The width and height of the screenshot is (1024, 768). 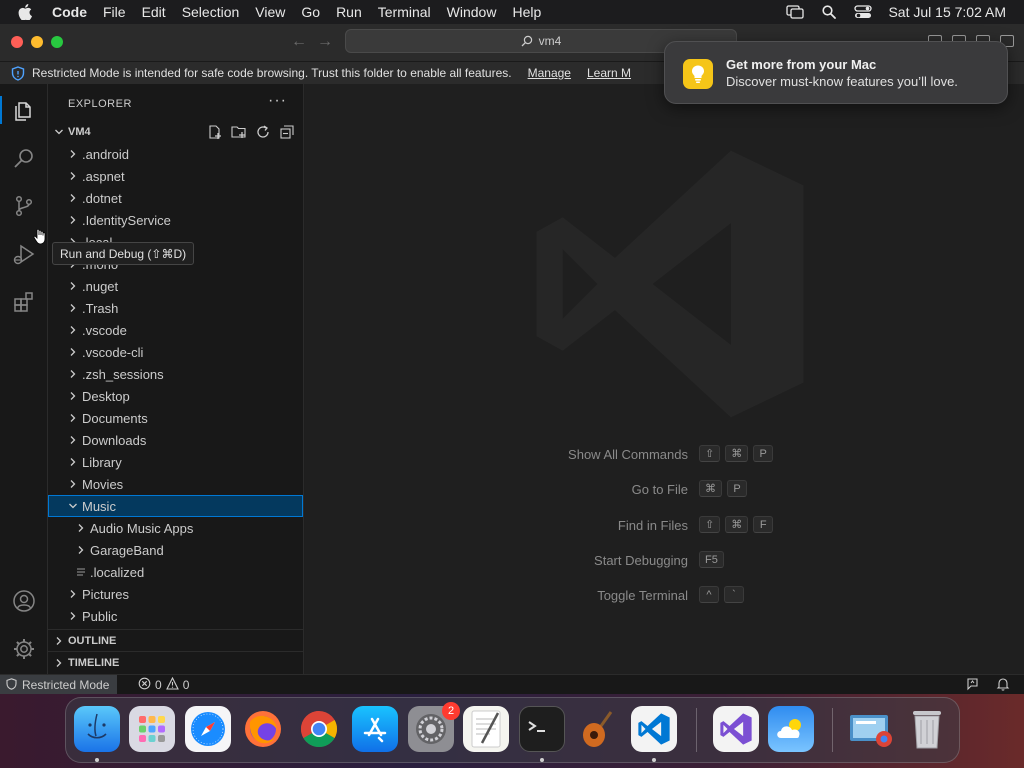 I want to click on folder-item-dot-zsh-sessions: .zsh_sessions, so click(x=175, y=374).